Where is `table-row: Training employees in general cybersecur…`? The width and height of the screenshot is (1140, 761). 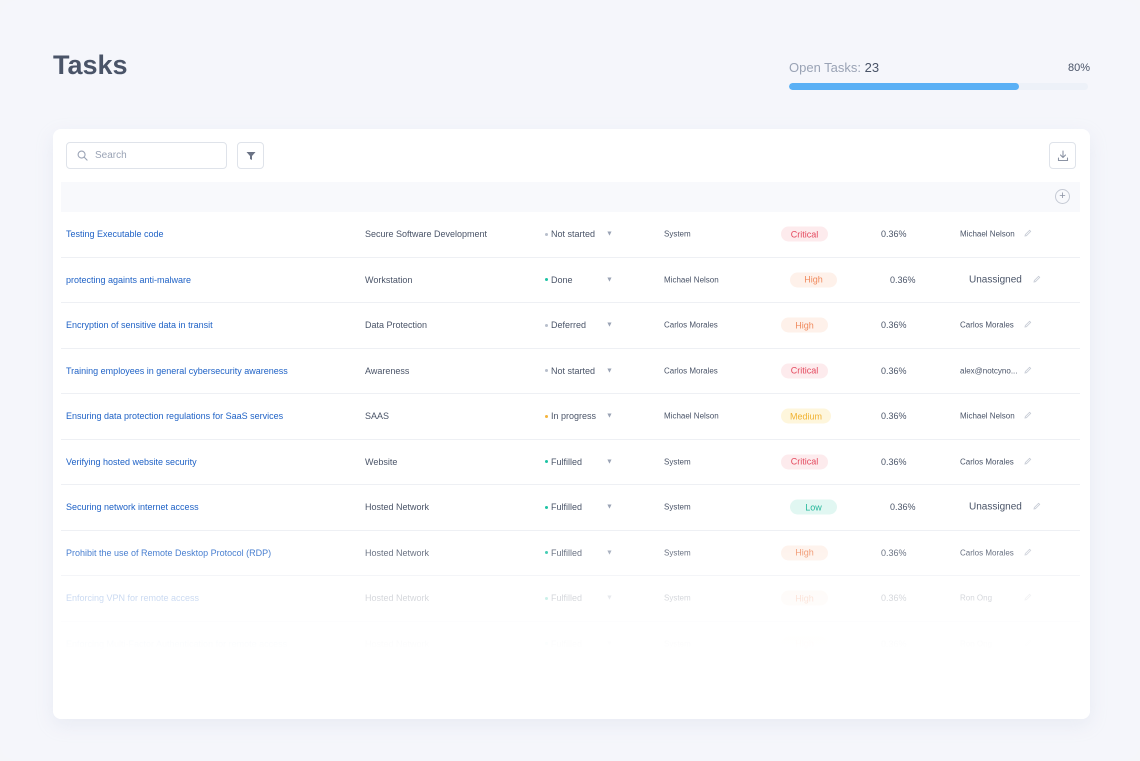
table-row: Training employees in general cybersecur… is located at coordinates (570, 371).